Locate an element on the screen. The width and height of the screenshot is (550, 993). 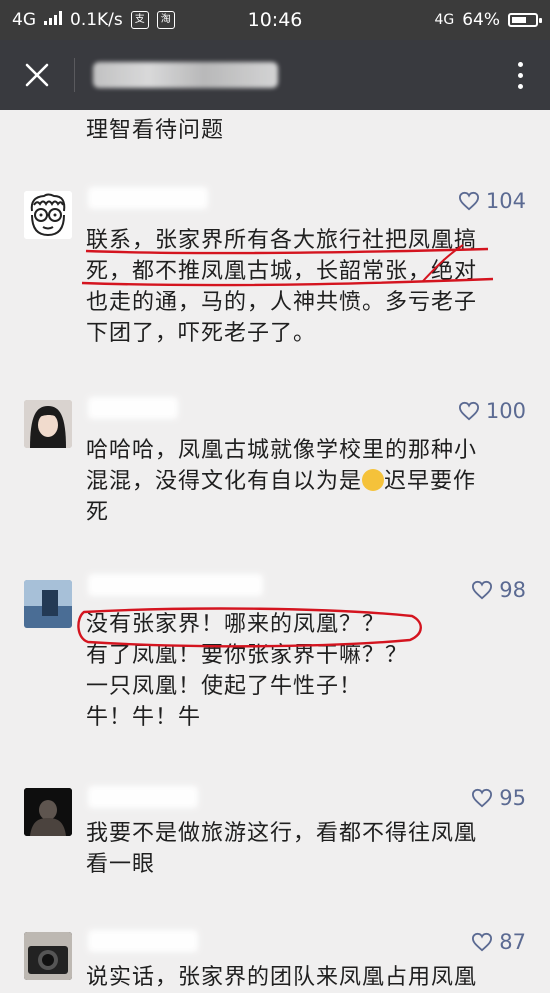
comment-text: 我要不是做旅游这行，看都不得往凤凰 看一眼 is located at coordinates (282, 849).